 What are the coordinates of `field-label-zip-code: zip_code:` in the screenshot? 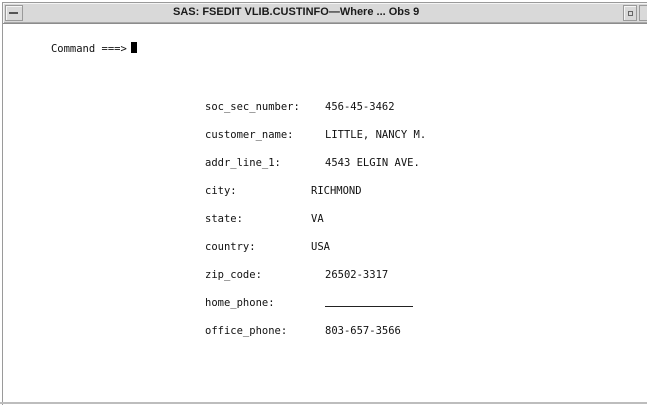 It's located at (233, 275).